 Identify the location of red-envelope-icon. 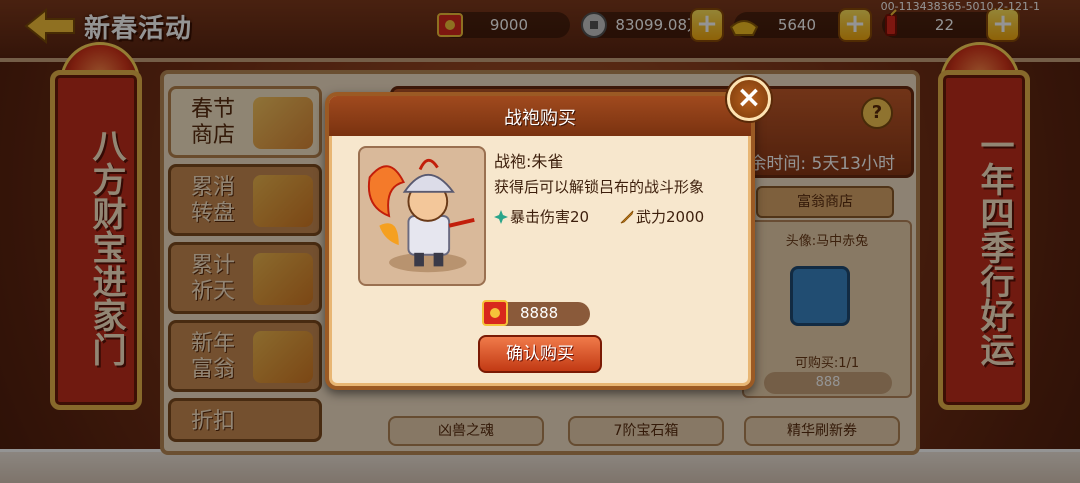
(495, 313).